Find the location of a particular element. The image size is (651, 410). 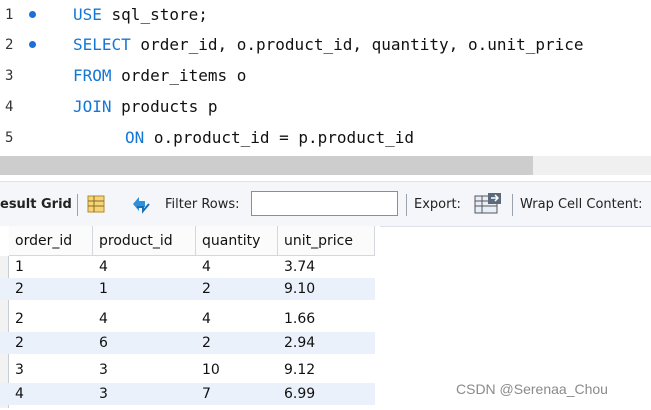

cell-product-id: 1 is located at coordinates (144, 289).